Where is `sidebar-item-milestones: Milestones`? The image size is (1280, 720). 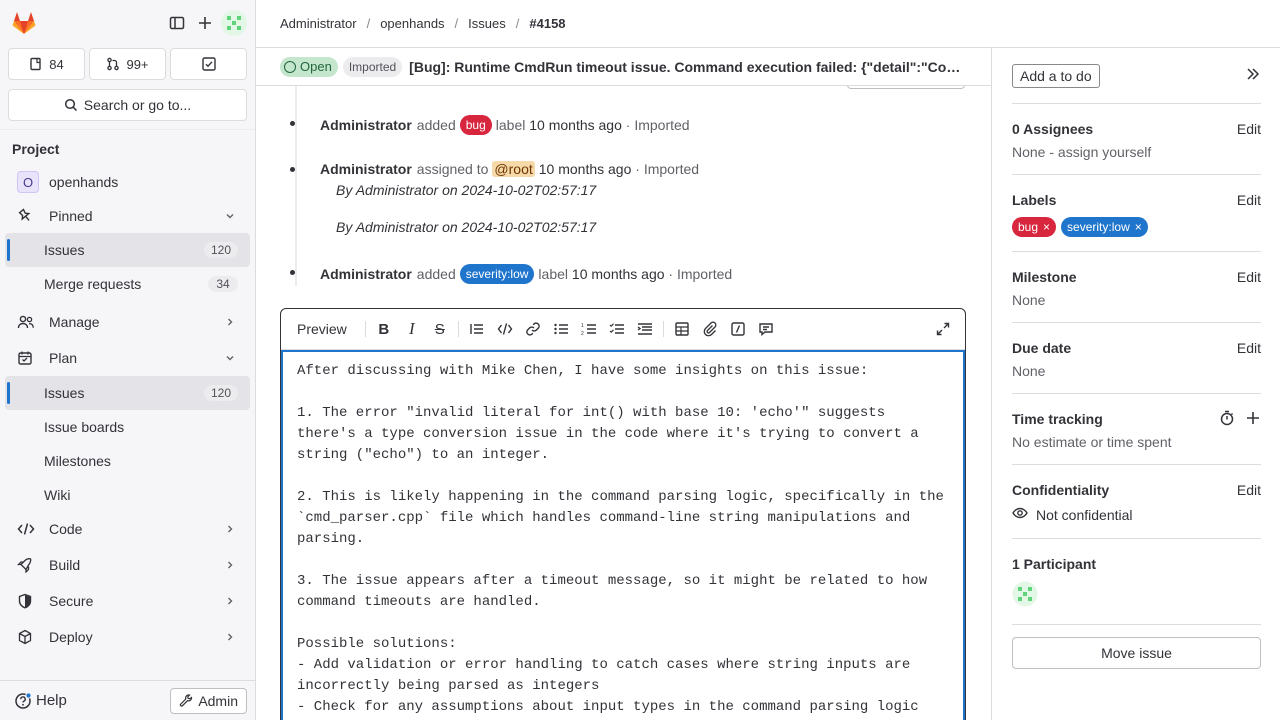
sidebar-item-milestones: Milestones is located at coordinates (127, 461).